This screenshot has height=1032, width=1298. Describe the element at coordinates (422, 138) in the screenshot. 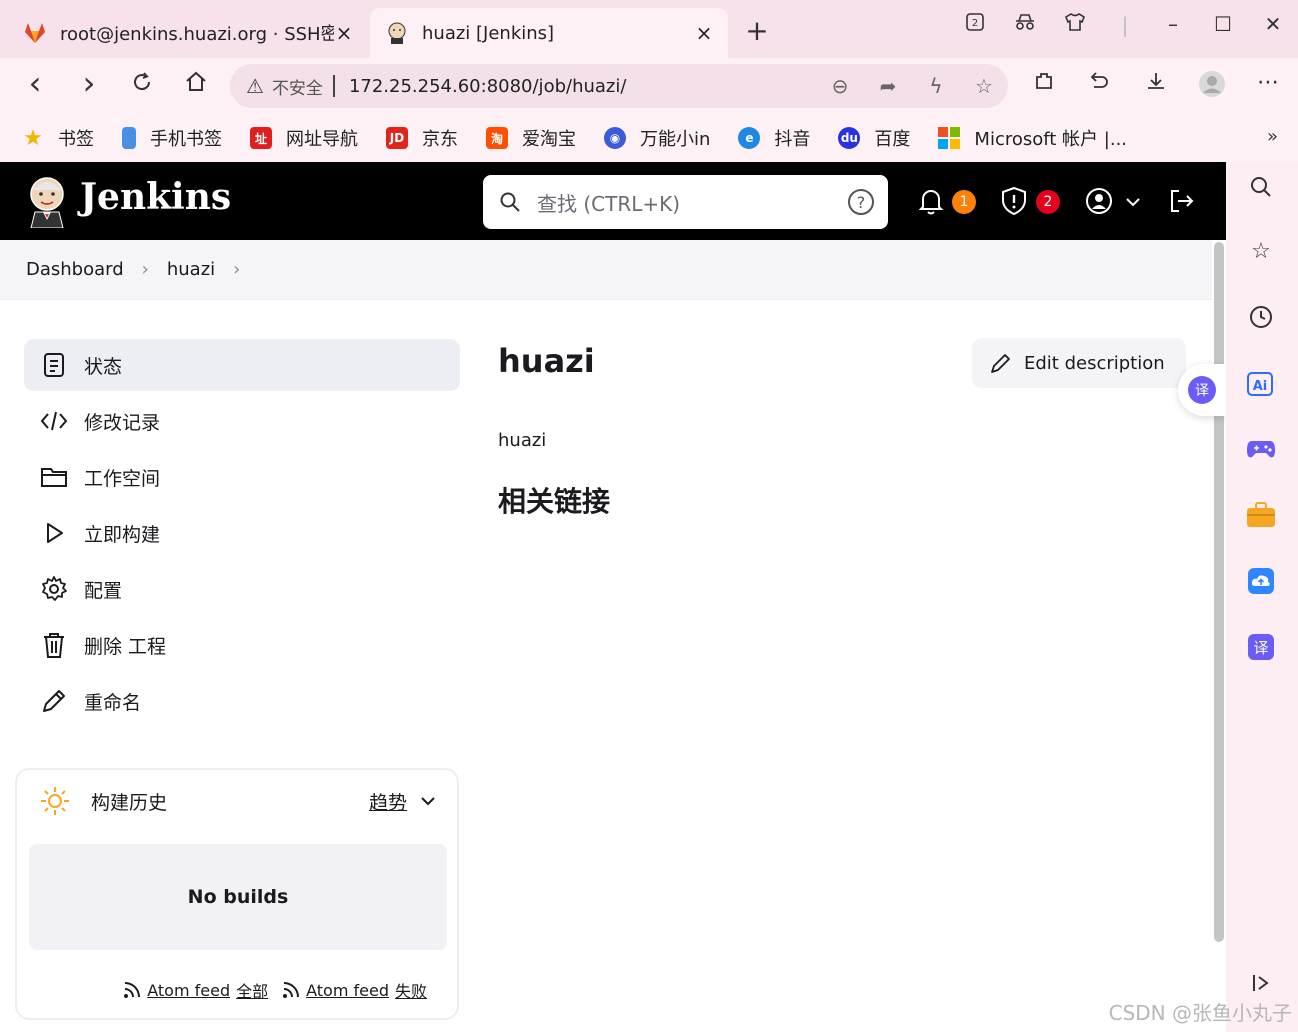

I see `bookmark-item: JD 京东` at that location.